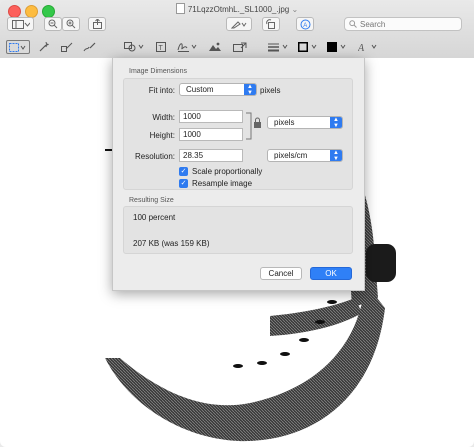  I want to click on fill-color-button, so click(338, 47).